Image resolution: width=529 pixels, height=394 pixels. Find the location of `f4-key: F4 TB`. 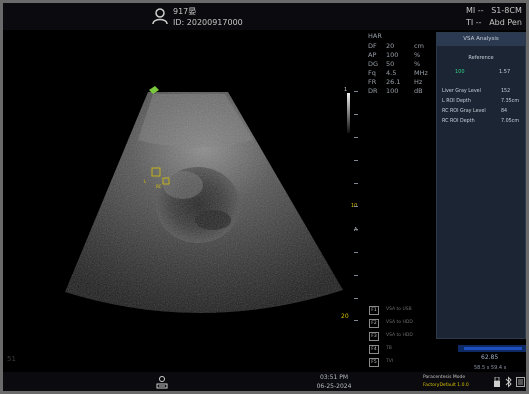

f4-key: F4 TB is located at coordinates (403, 349).